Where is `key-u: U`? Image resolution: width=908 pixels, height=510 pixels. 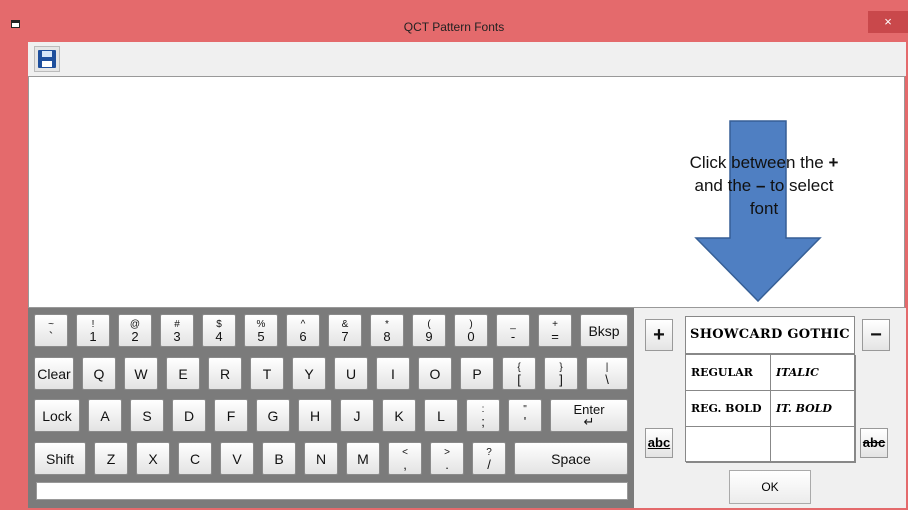 key-u: U is located at coordinates (351, 373).